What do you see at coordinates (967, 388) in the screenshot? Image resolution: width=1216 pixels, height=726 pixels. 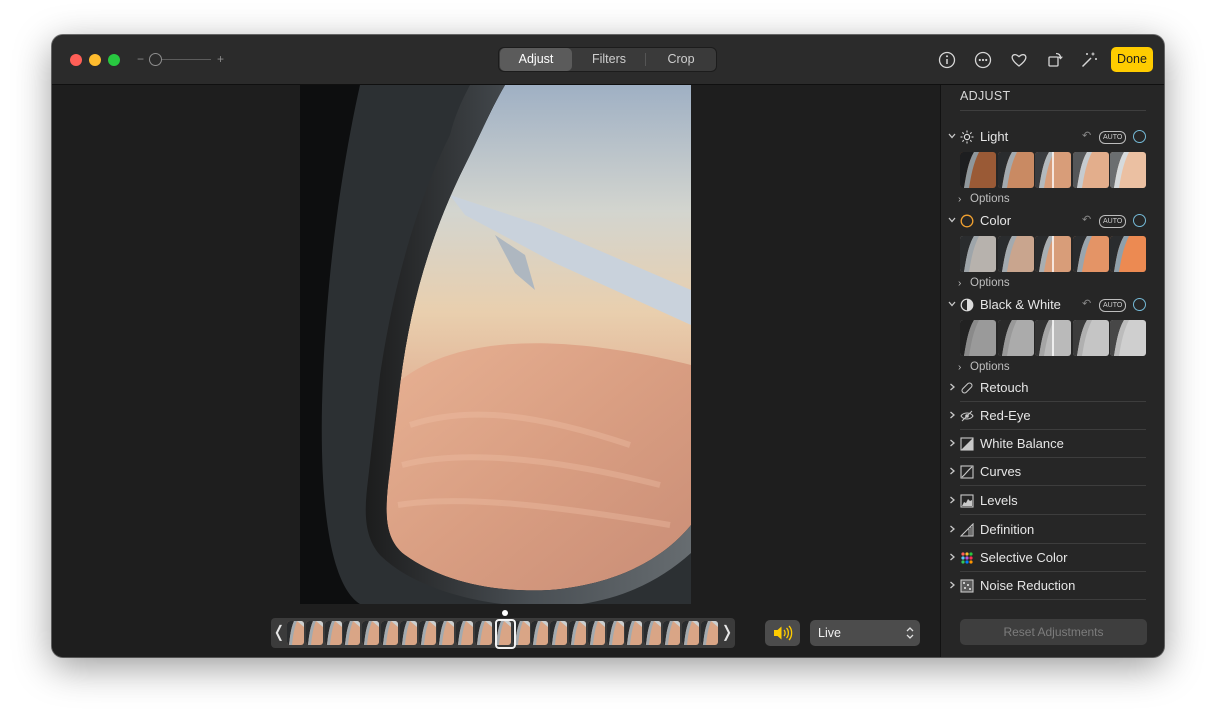 I see `bandage-icon` at bounding box center [967, 388].